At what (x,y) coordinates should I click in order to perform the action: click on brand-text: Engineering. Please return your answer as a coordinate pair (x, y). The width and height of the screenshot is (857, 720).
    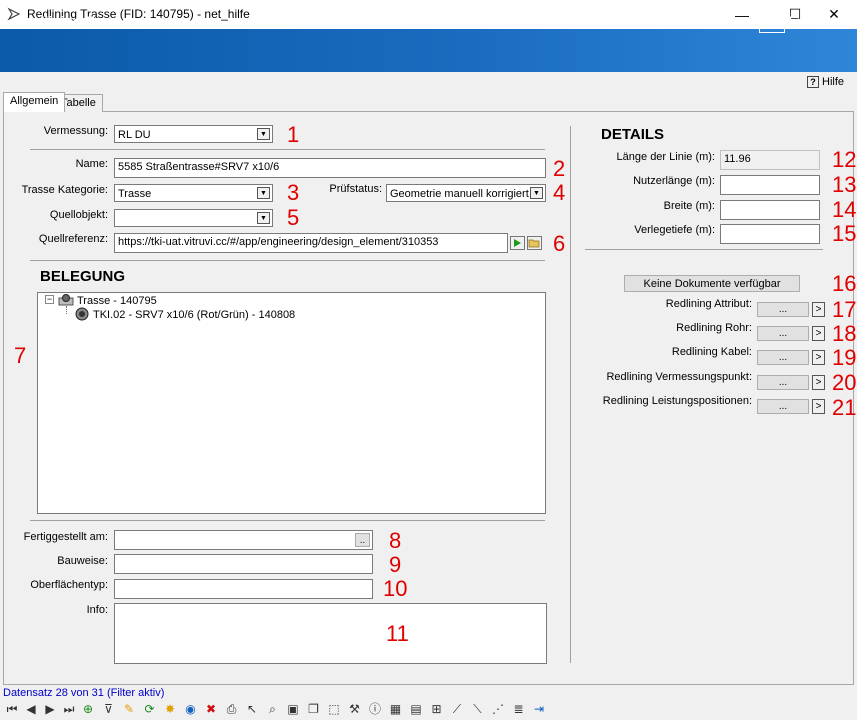
    Looking at the image, I should click on (821, 21).